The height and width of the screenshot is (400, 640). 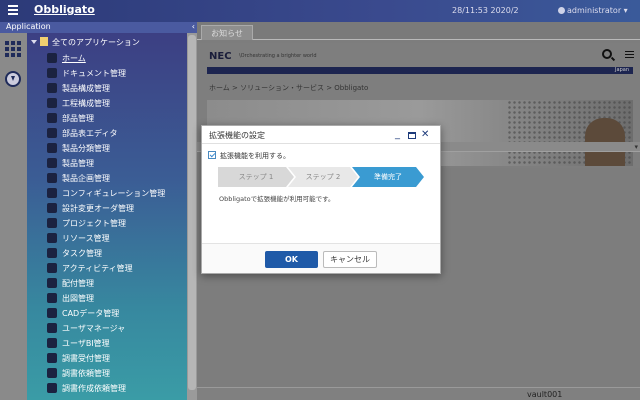 I want to click on tree-item-classification: 製品分類管理, so click(x=78, y=148).